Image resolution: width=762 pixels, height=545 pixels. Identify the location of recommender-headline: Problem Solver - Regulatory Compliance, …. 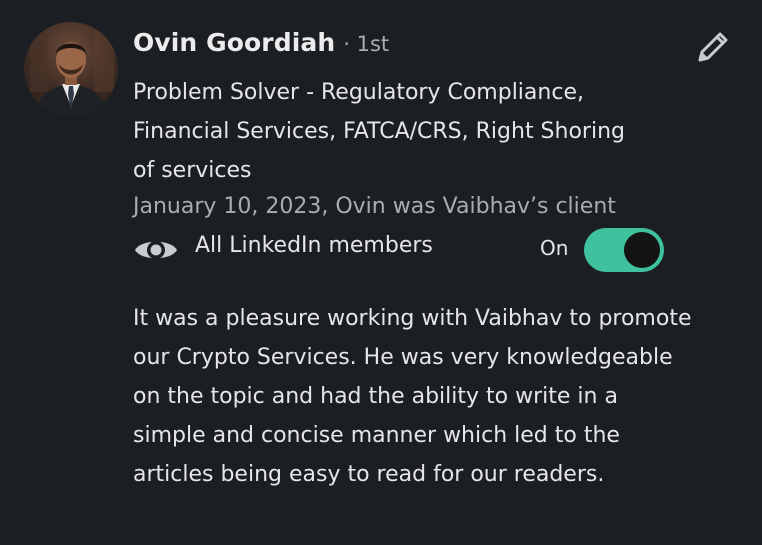
(379, 131).